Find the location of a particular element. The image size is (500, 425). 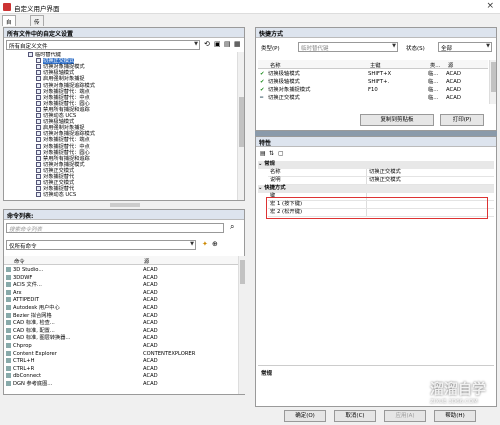

shortcut-row: ✔ 切换极轴模式 SHIFT+X 临... ACAD is located at coordinates (373, 74).